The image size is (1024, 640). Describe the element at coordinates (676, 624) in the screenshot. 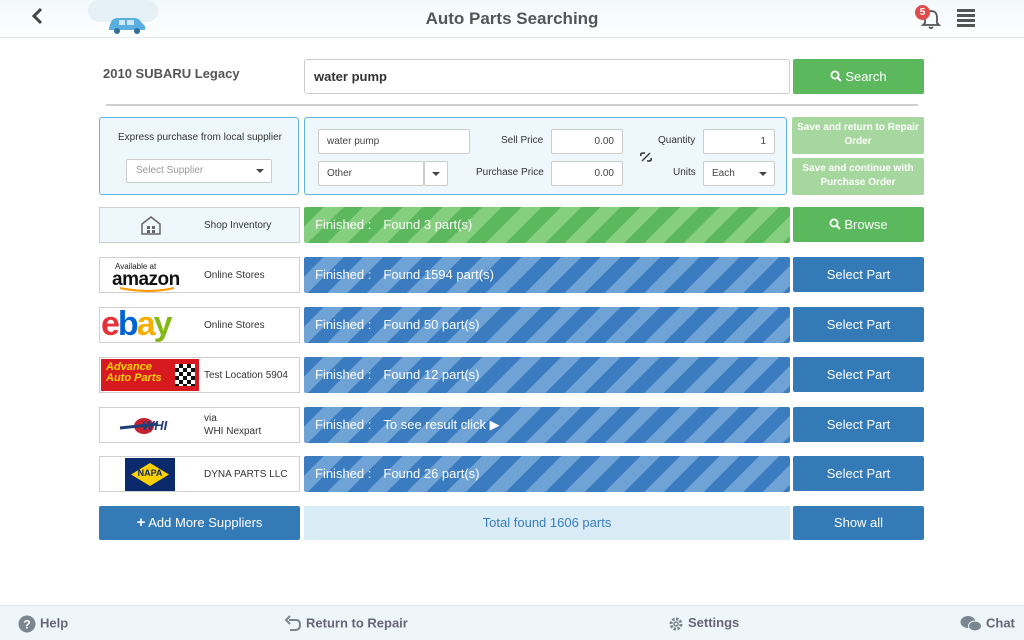

I see `gear-icon` at that location.